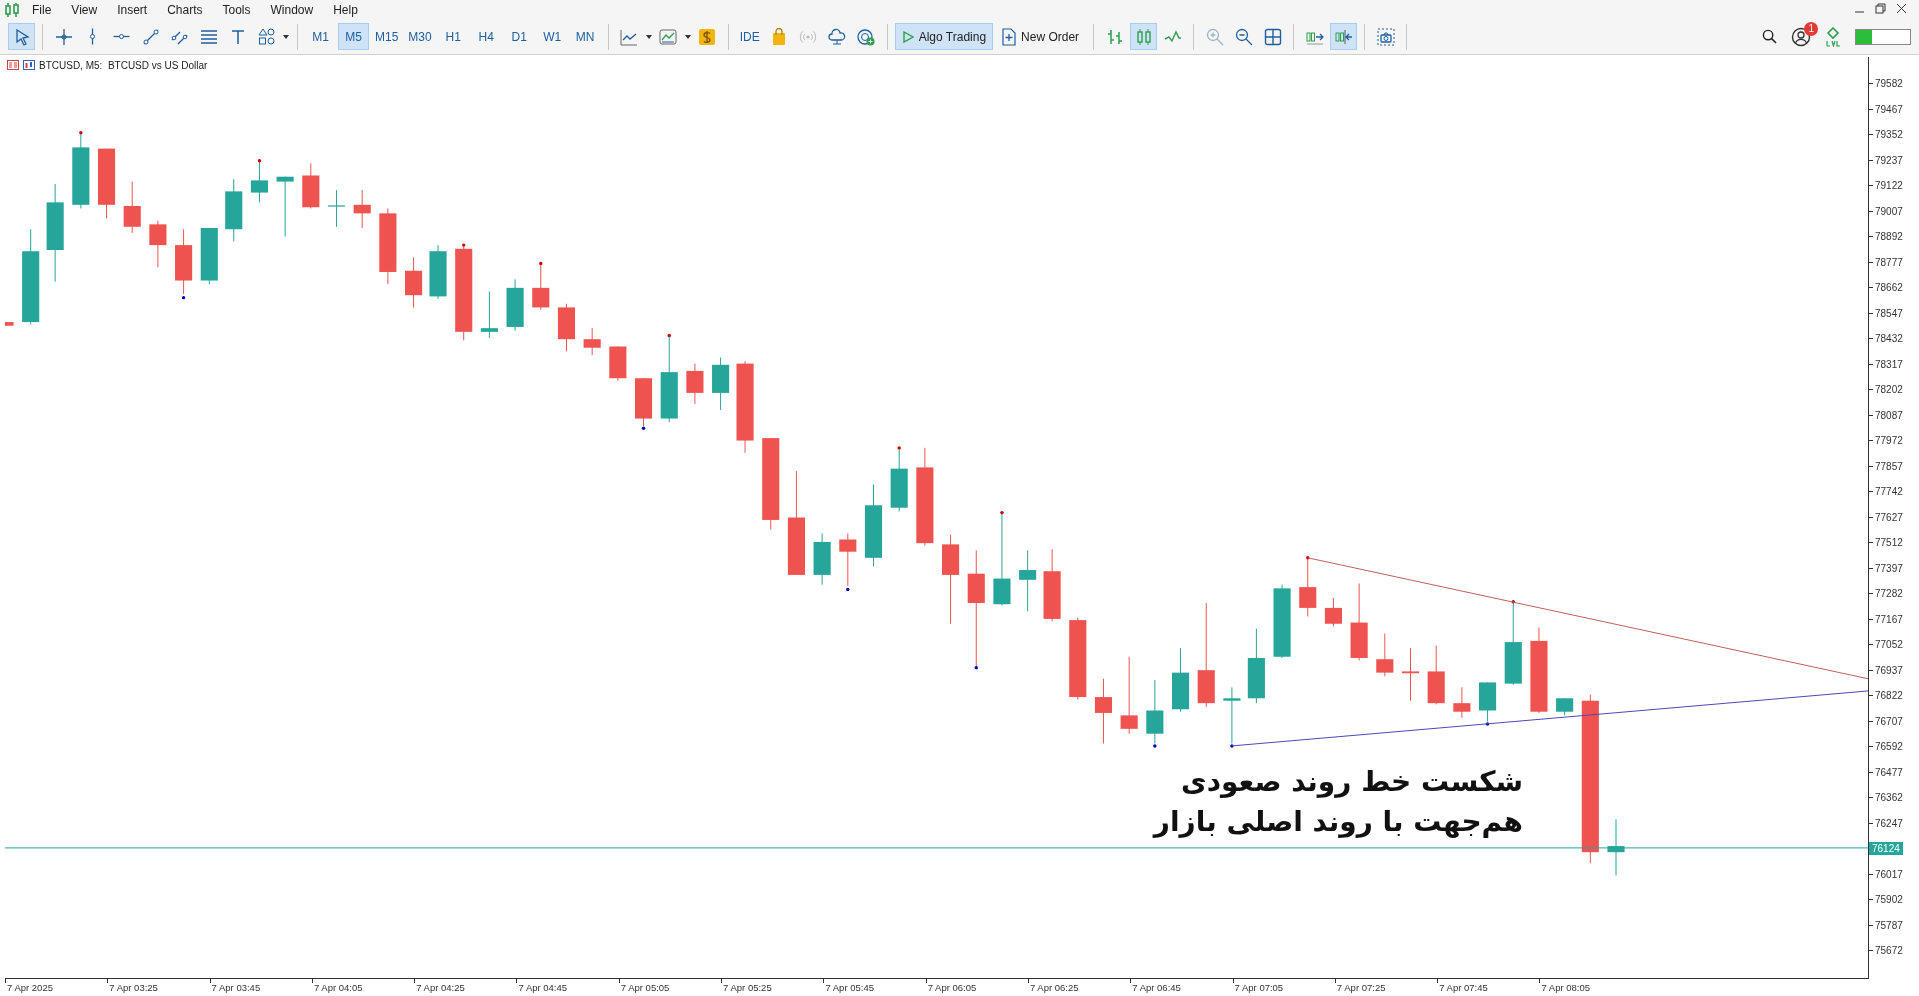 This screenshot has height=996, width=1919. Describe the element at coordinates (320, 36) in the screenshot. I see `timeframe-button: M1` at that location.